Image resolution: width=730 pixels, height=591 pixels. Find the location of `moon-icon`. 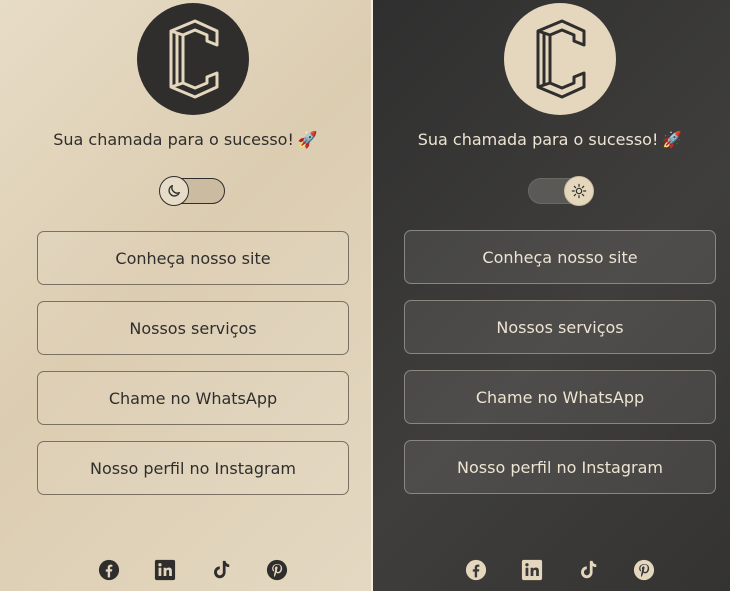

moon-icon is located at coordinates (174, 191).